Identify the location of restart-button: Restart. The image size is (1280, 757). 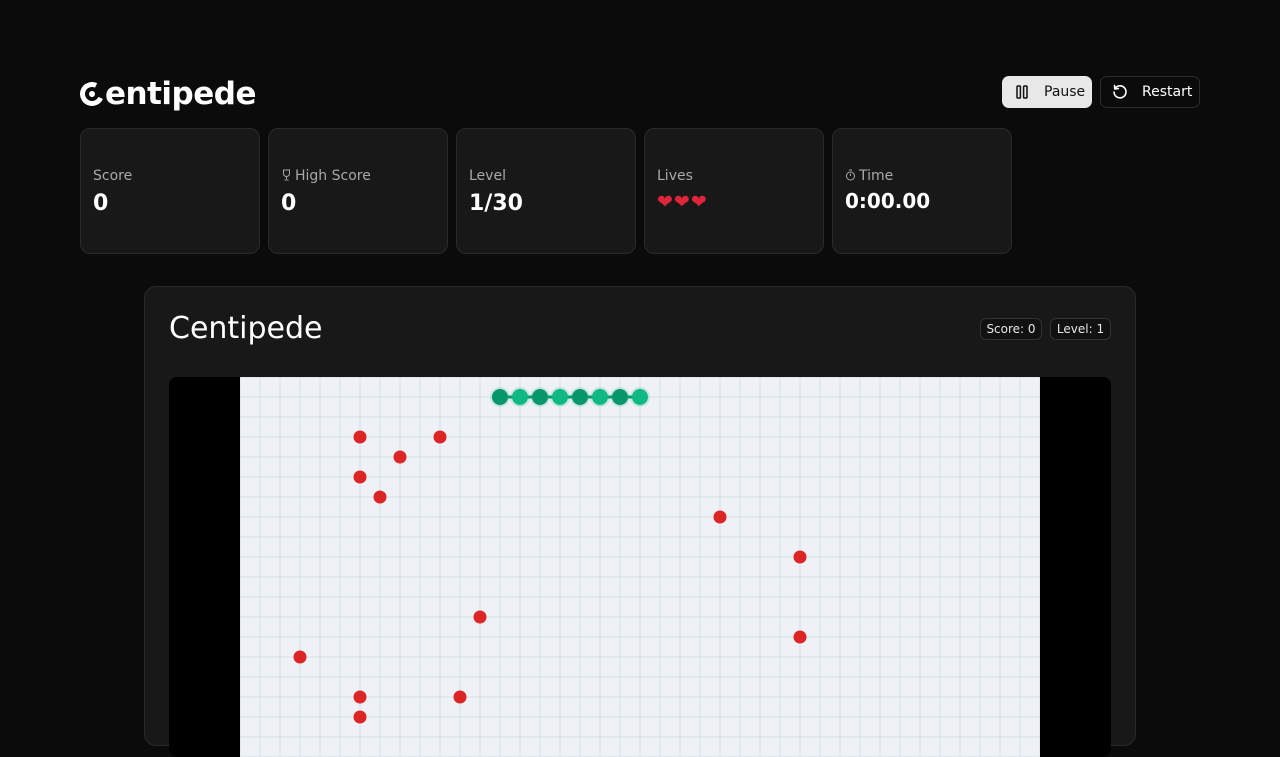
(1150, 92).